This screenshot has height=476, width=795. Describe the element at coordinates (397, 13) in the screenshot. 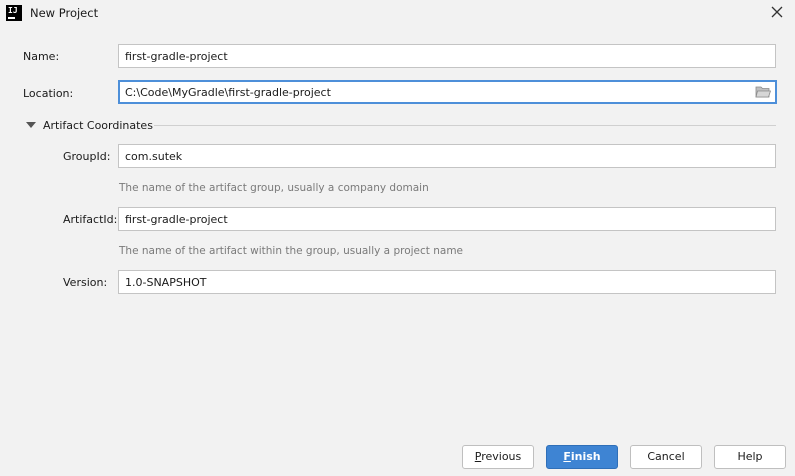

I see `title-bar: IJ New Project` at that location.